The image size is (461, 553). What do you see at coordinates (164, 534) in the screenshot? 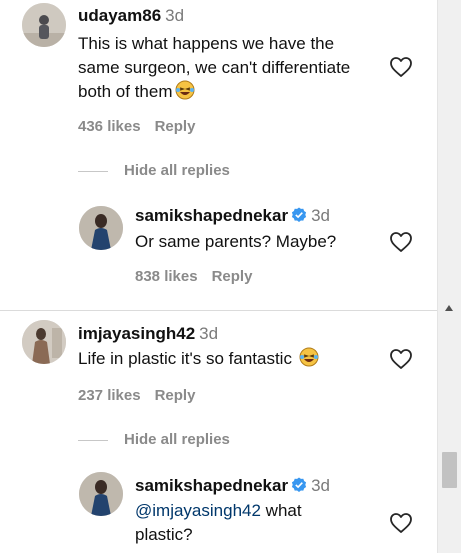
I see `reply-text-line2: plastic?` at bounding box center [164, 534].